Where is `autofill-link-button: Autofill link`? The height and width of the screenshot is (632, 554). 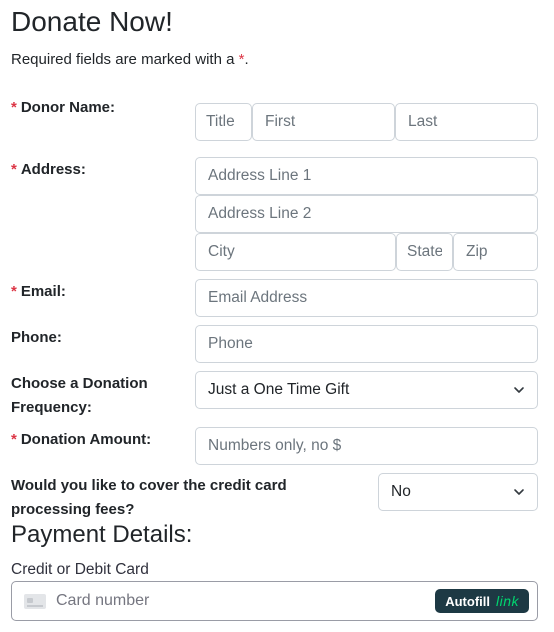
autofill-link-button: Autofill link is located at coordinates (482, 601).